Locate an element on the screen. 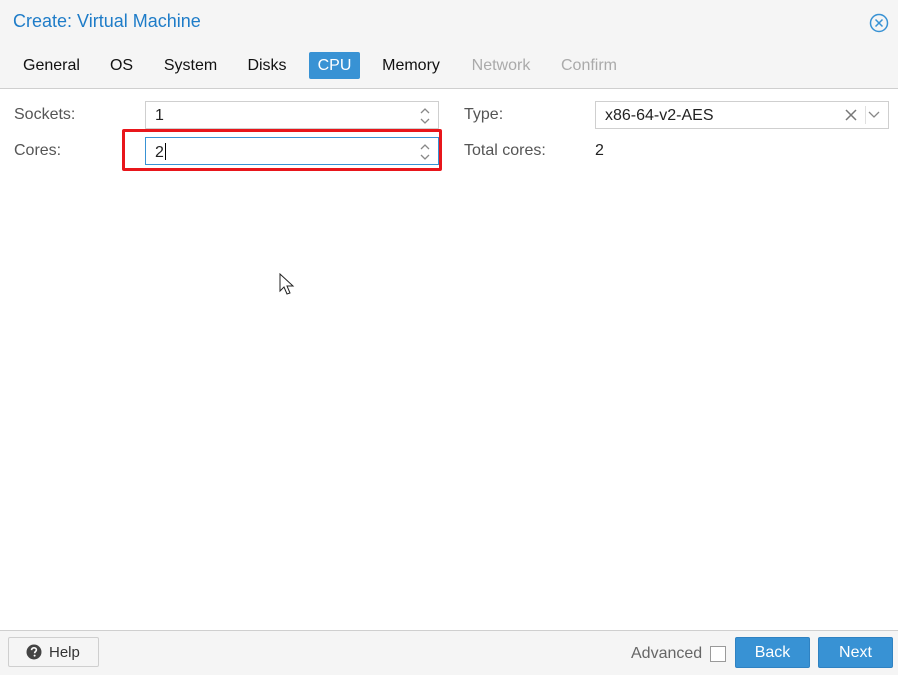 The height and width of the screenshot is (675, 898). tab-system: System is located at coordinates (190, 65).